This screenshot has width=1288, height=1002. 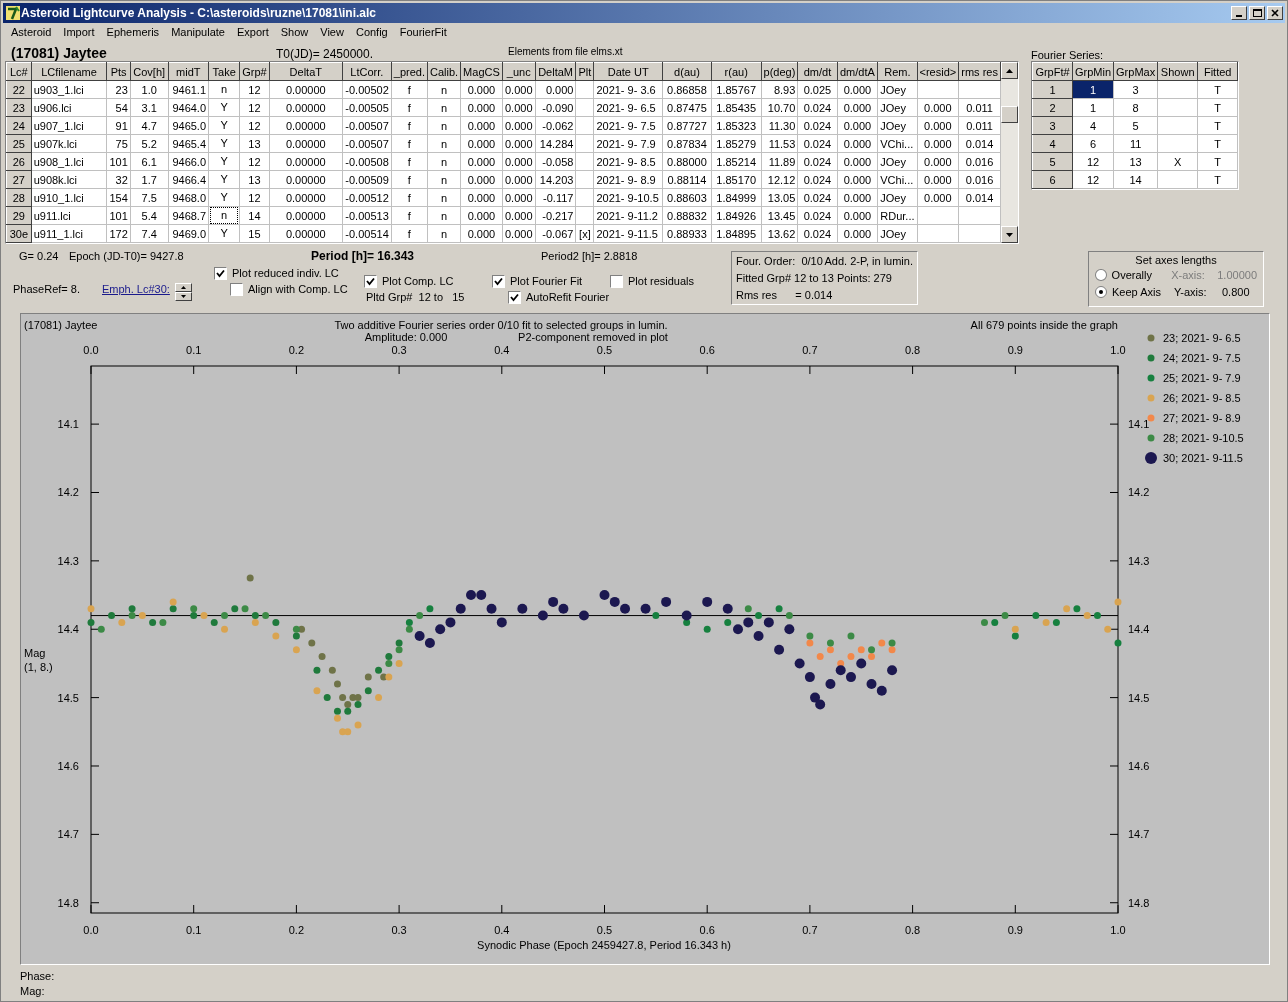 What do you see at coordinates (1202, 398) in the screenshot?
I see `legend-label: 26; 2021- 9- 8.5` at bounding box center [1202, 398].